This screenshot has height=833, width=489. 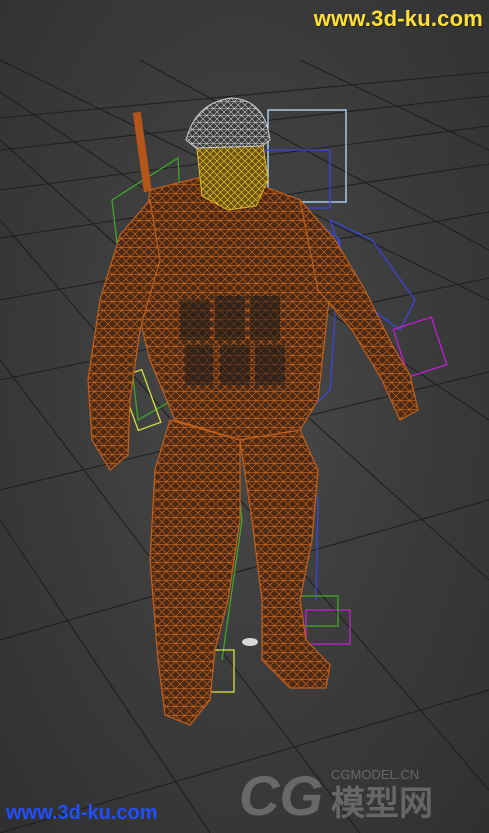 I want to click on logo-chinese: 模型网, so click(x=382, y=803).